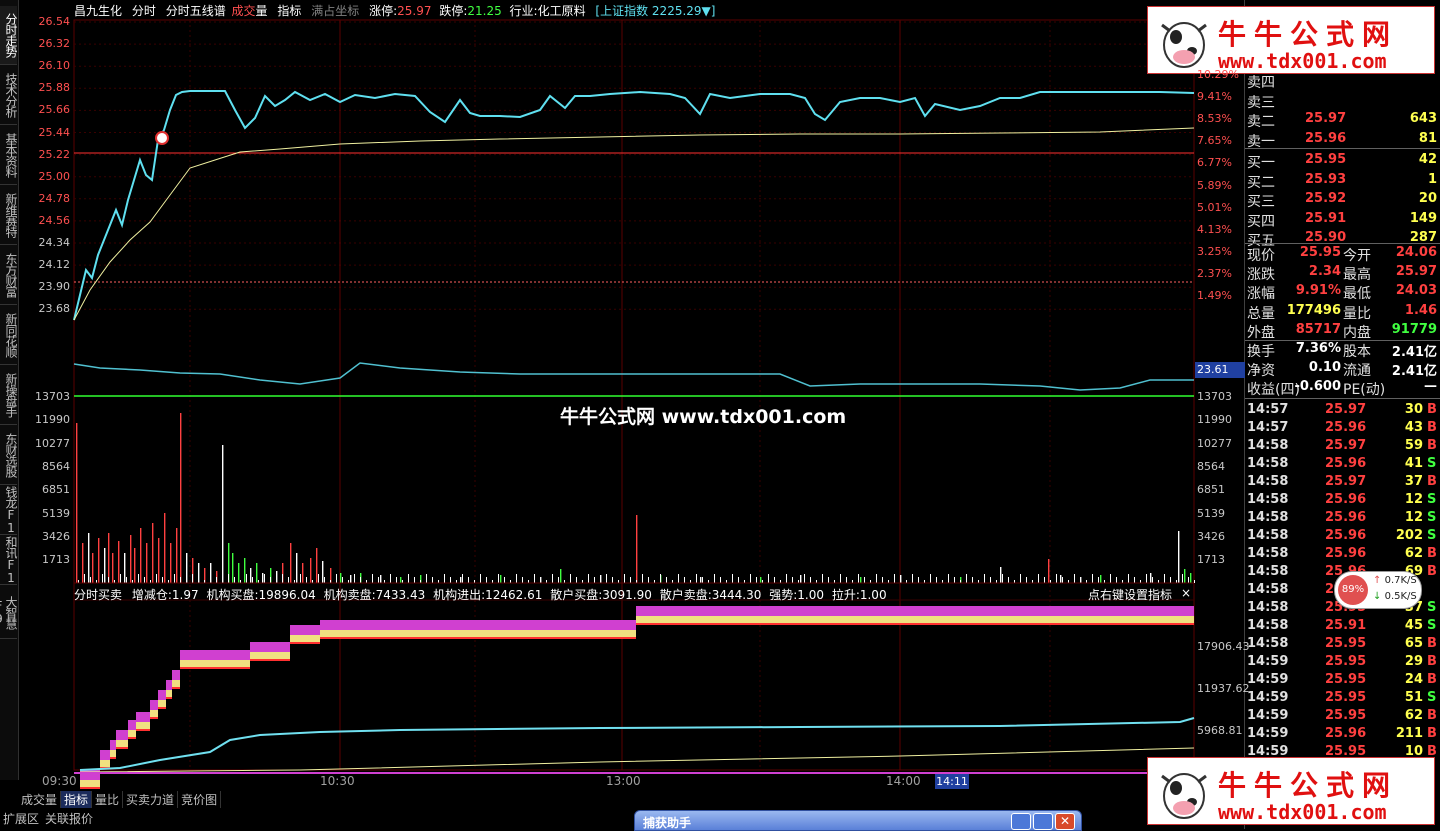 This screenshot has height=831, width=1440. What do you see at coordinates (54, 265) in the screenshot?
I see `price-tick-label: 24.12` at bounding box center [54, 265].